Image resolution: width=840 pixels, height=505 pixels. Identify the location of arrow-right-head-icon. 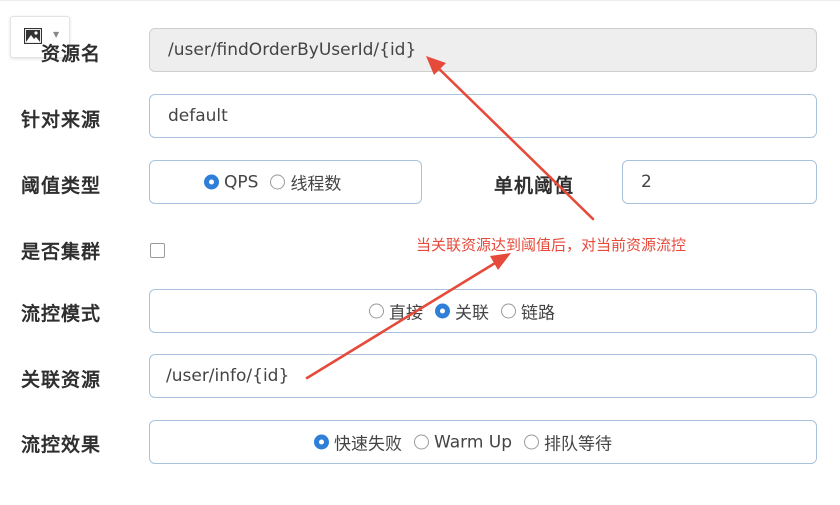
(500, 261).